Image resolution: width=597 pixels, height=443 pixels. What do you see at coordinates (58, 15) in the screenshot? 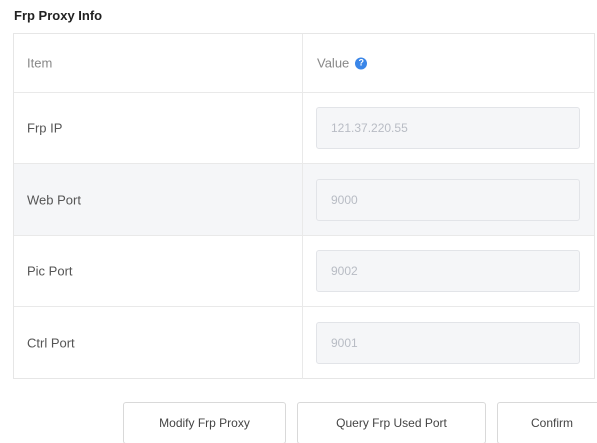
I see `section-title: Frp Proxy Info` at bounding box center [58, 15].